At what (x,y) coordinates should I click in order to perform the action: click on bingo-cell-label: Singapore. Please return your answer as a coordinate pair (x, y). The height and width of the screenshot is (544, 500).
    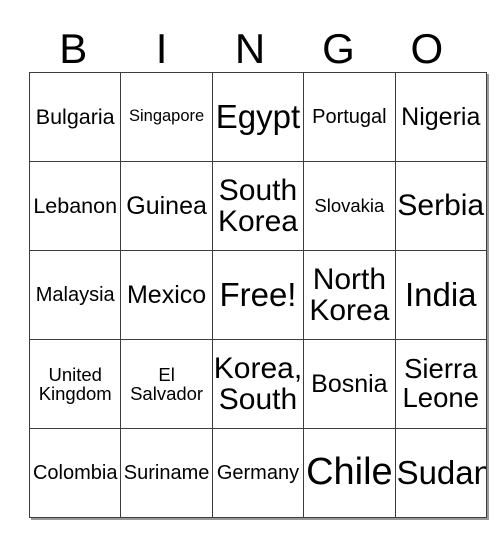
    Looking at the image, I should click on (166, 116).